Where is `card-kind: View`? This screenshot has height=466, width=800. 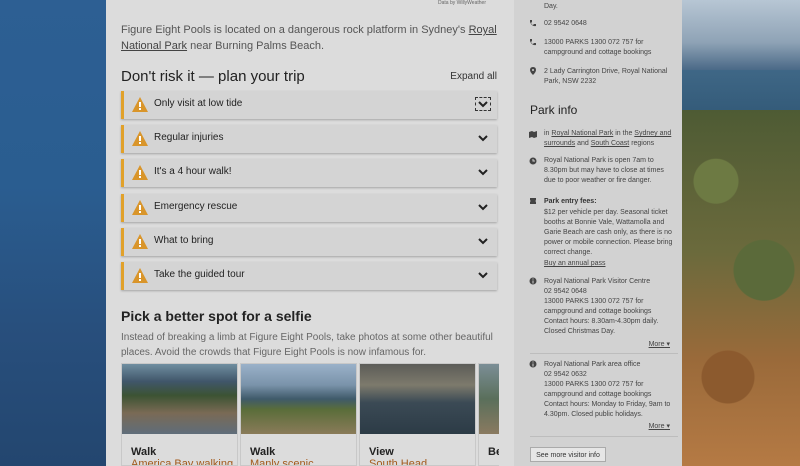
card-kind: View is located at coordinates (381, 452).